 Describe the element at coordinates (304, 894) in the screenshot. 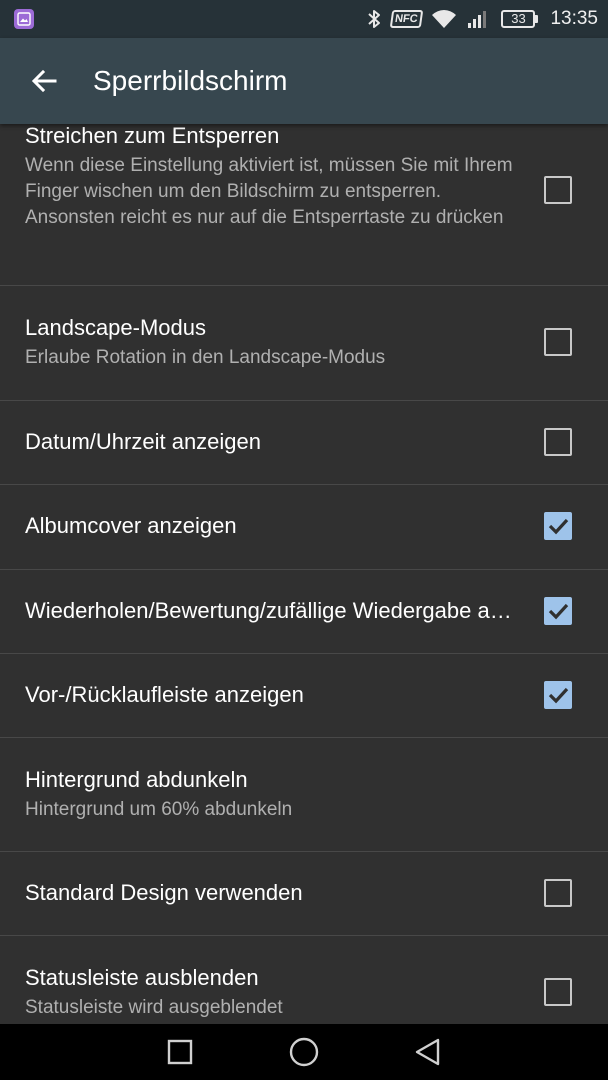

I see `pref-use-default-design: Standard Design verwenden` at that location.